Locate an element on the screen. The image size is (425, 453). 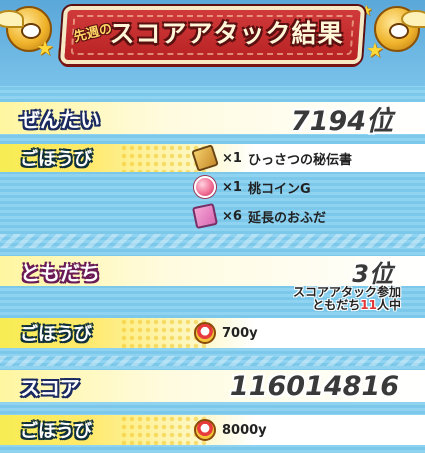
overall-rank-row: ぜんたい 7194位 is located at coordinates (212, 119).